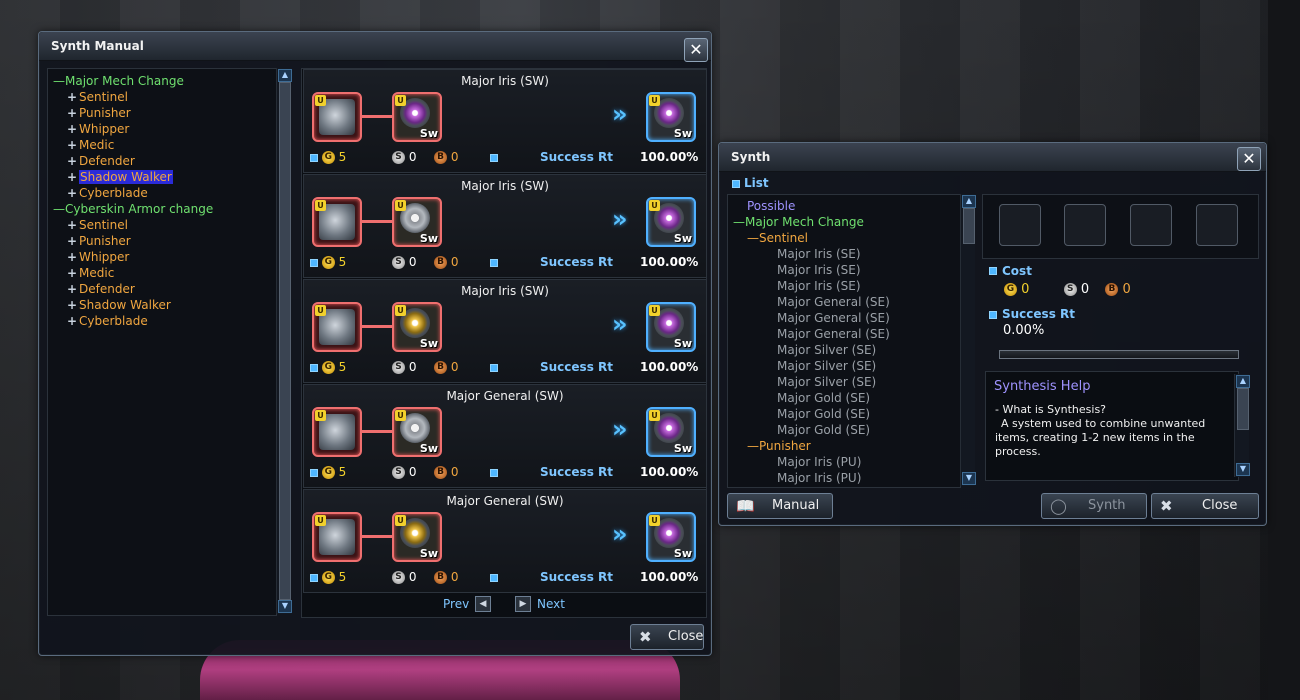 The height and width of the screenshot is (700, 1300). Describe the element at coordinates (375, 46) in the screenshot. I see `synth-manual-titlebar: Synth Manual` at that location.